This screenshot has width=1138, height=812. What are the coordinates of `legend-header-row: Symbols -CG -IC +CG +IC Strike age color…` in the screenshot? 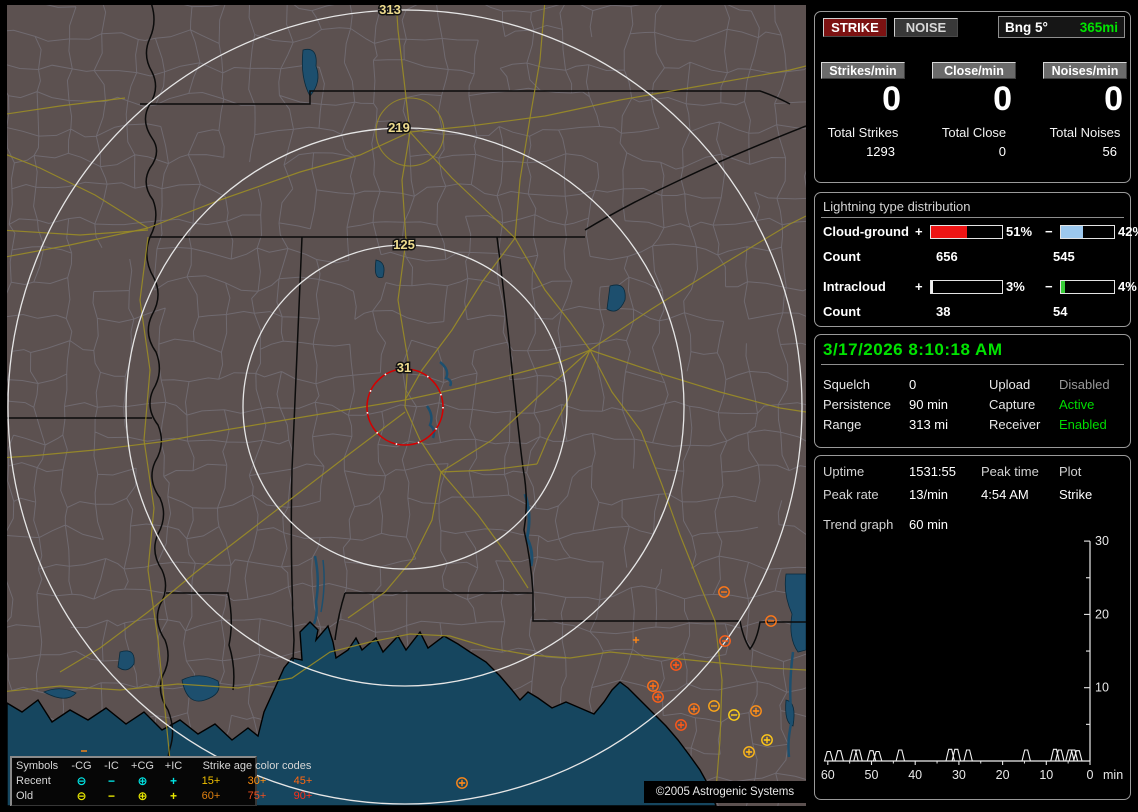 It's located at (163, 766).